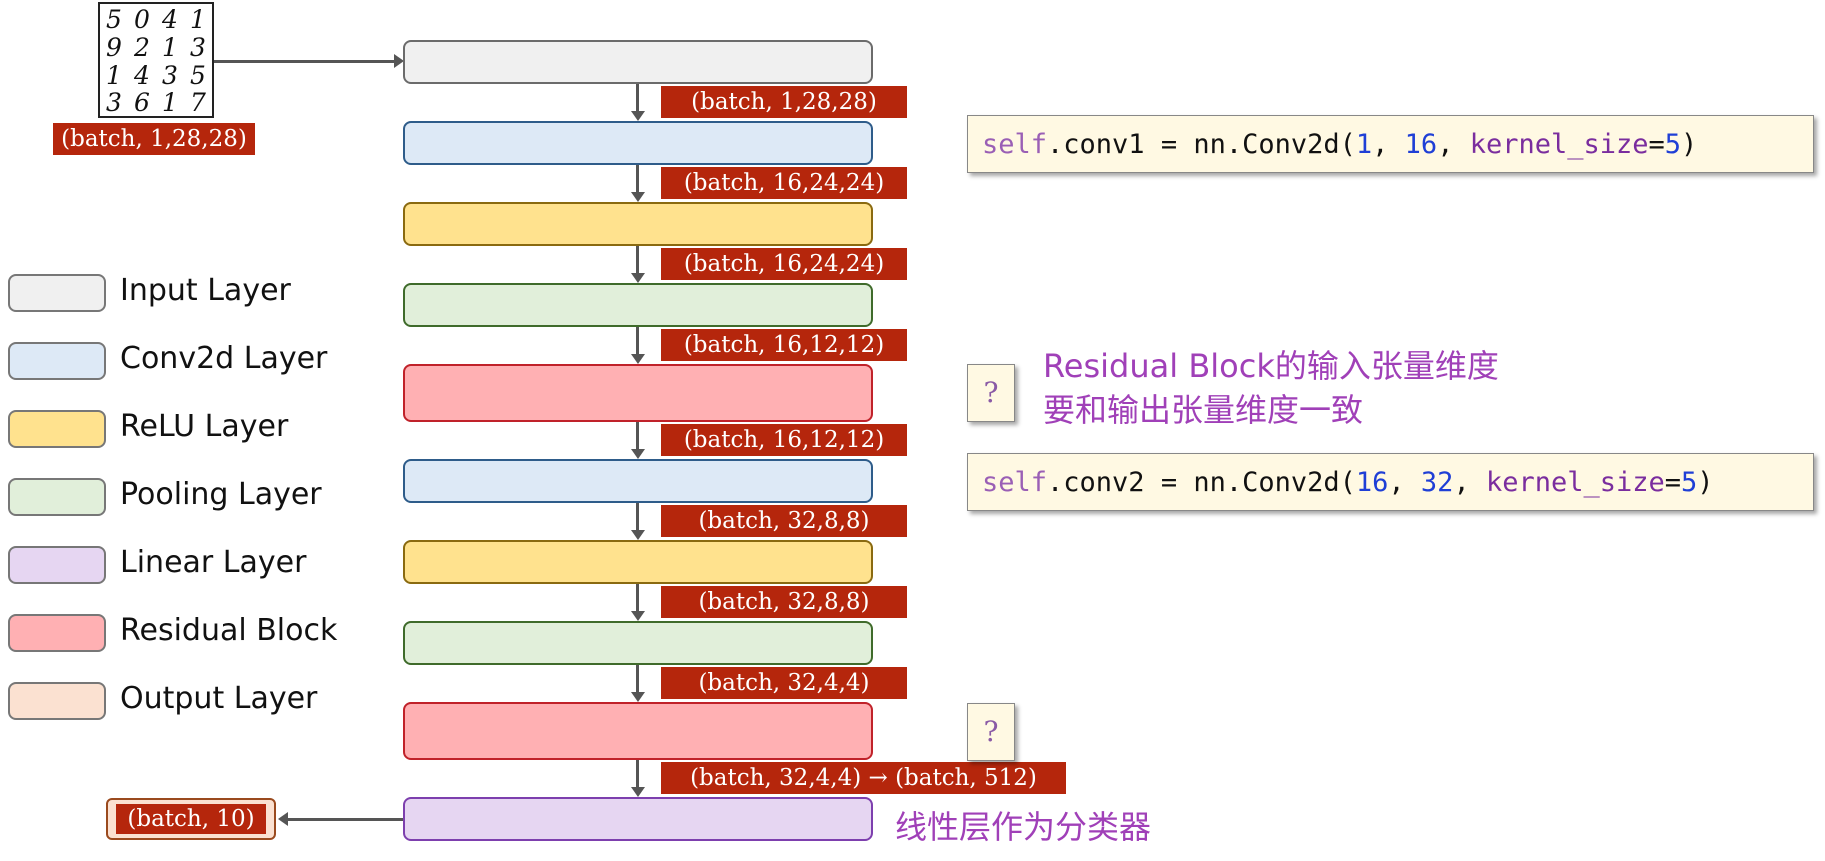  Describe the element at coordinates (57, 429) in the screenshot. I see `legend-swatch-relu` at that location.